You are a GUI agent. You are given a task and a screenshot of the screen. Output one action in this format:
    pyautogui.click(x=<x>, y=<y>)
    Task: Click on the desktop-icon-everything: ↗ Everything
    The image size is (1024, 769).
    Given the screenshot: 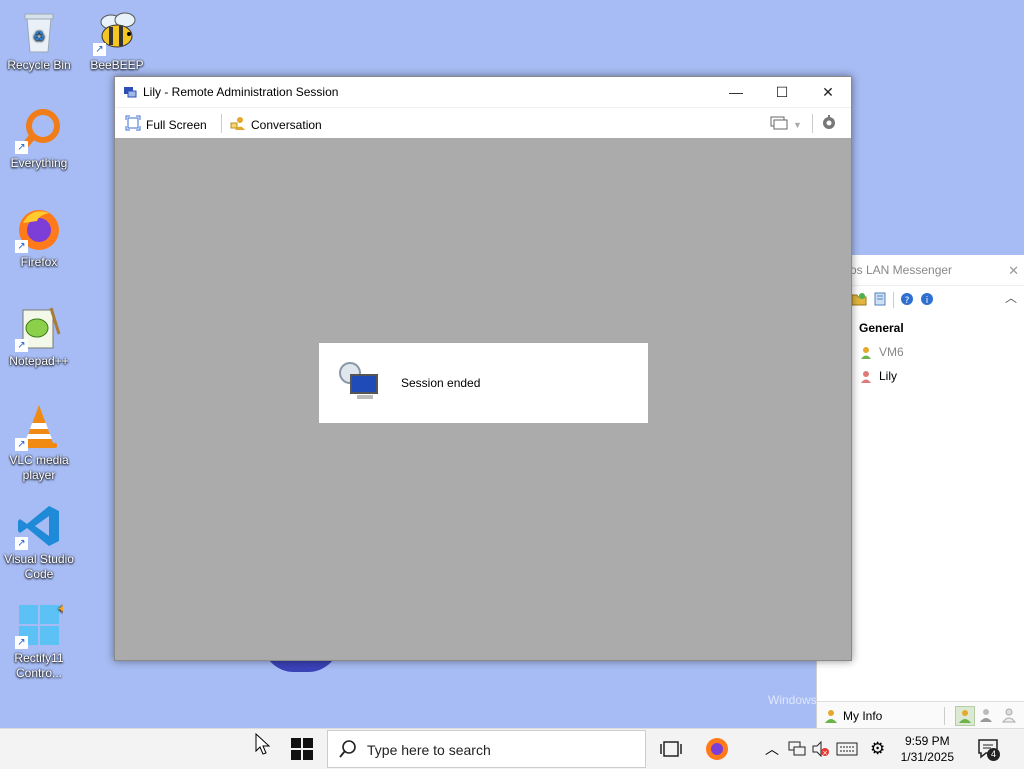 What is the action you would take?
    pyautogui.click(x=39, y=138)
    